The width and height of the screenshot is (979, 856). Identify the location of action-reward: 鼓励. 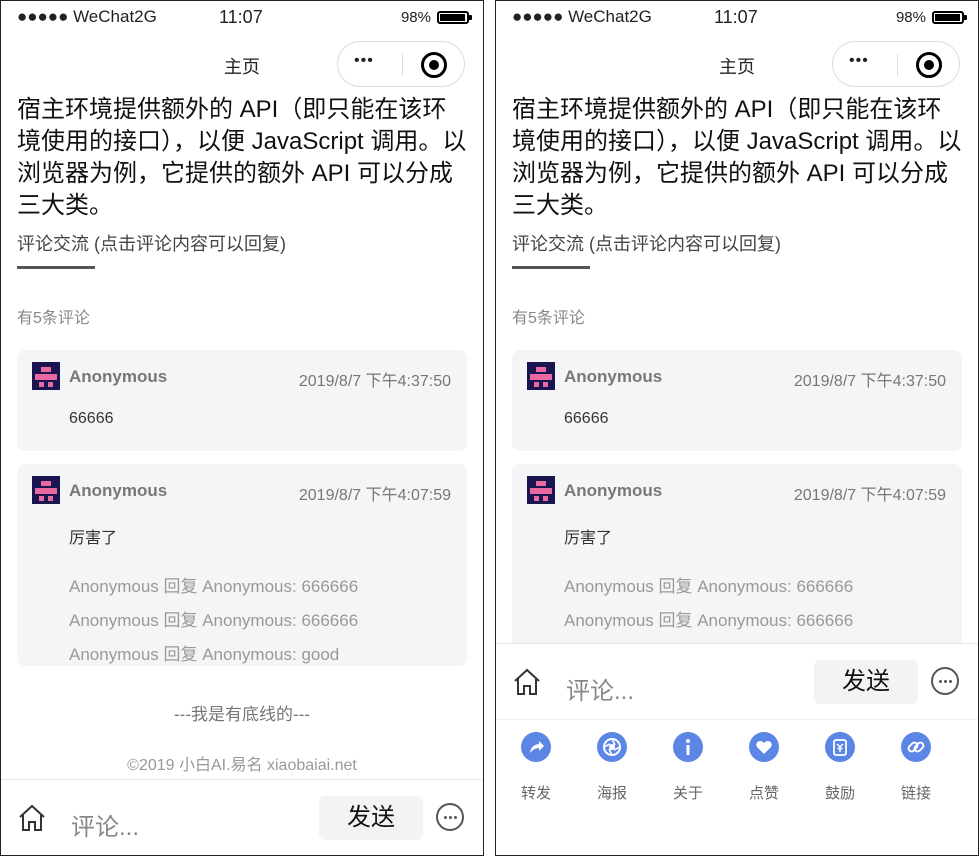
(840, 765).